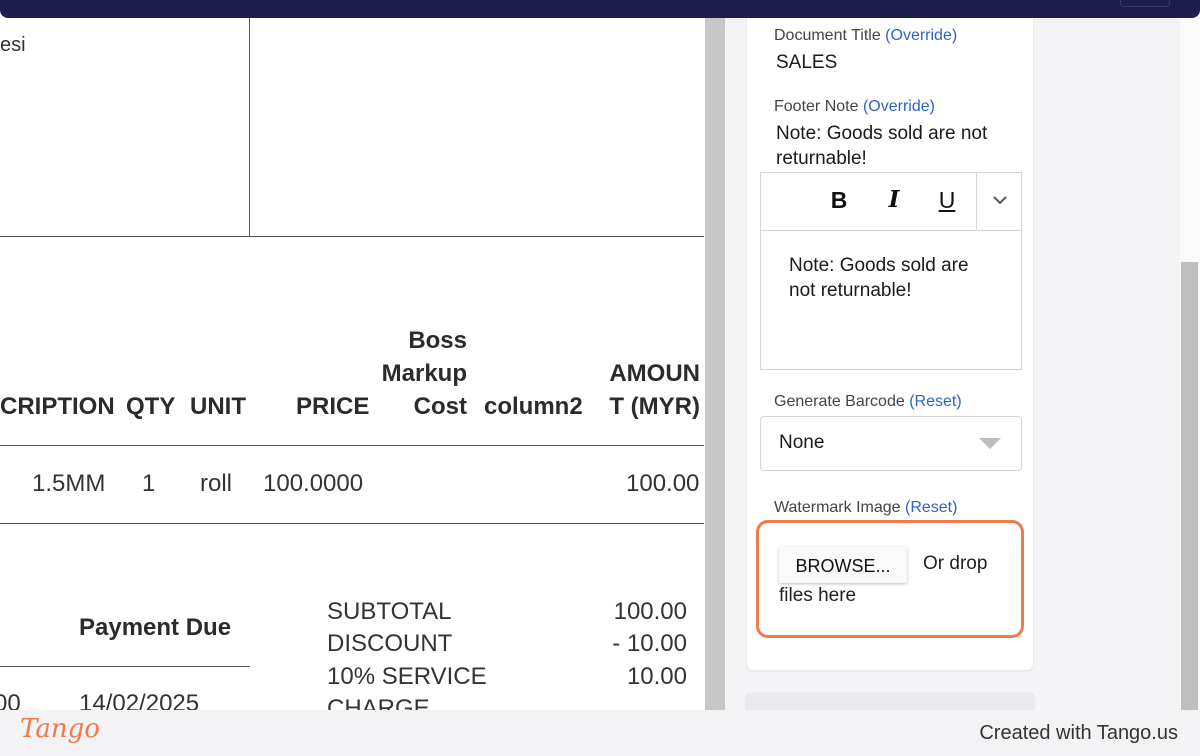 The height and width of the screenshot is (756, 1200). Describe the element at coordinates (1078, 733) in the screenshot. I see `tango-credit: Created with Tango.us` at that location.